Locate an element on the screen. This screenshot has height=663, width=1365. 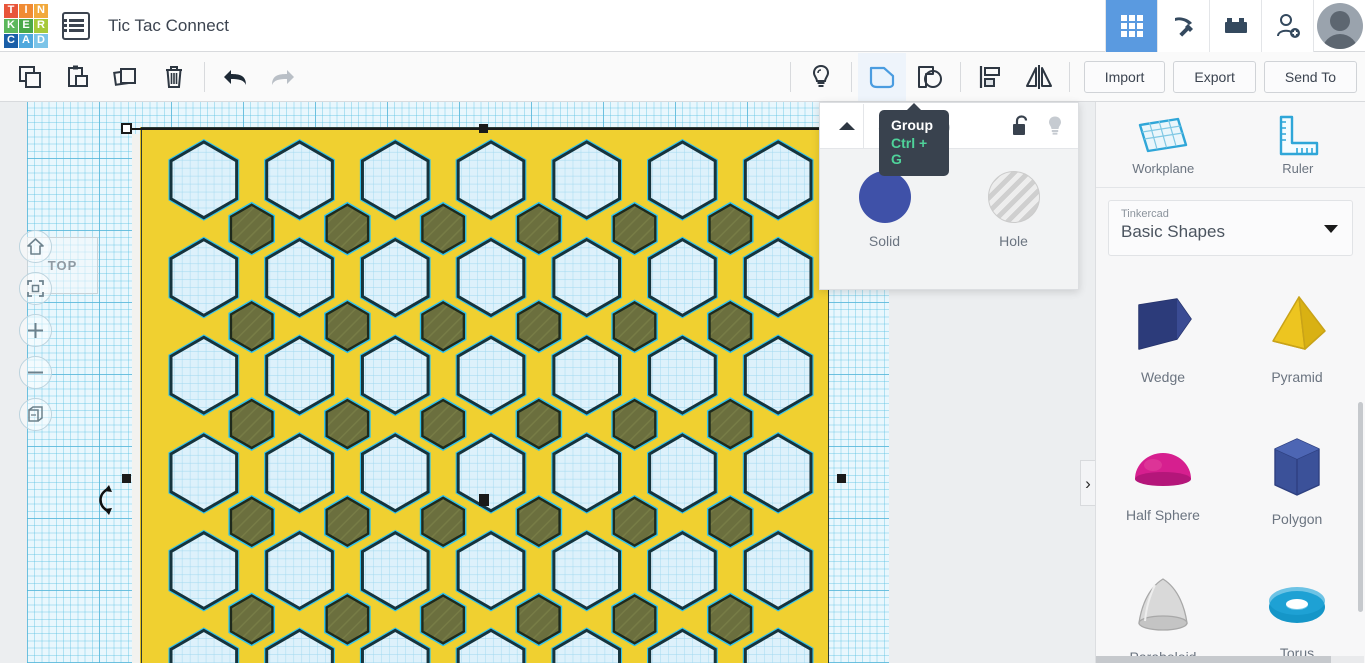
logo-tile-d: D is located at coordinates (41, 40).